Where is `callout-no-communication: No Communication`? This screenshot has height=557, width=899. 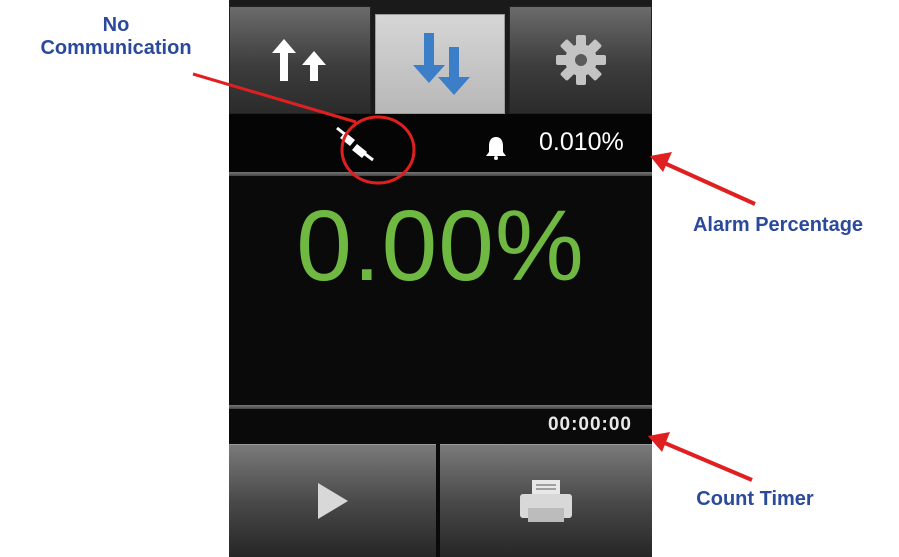
callout-no-communication: No Communication is located at coordinates (116, 37).